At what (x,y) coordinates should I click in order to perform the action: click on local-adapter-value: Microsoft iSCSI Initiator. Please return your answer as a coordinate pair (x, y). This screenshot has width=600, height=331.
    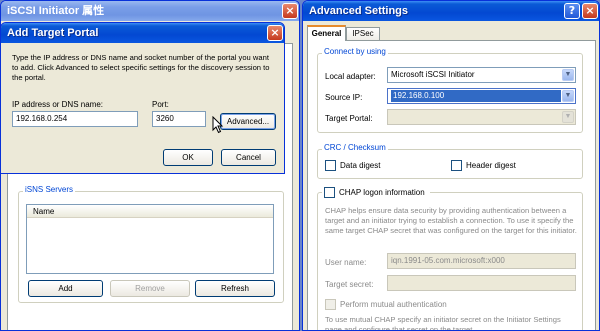
    Looking at the image, I should click on (433, 74).